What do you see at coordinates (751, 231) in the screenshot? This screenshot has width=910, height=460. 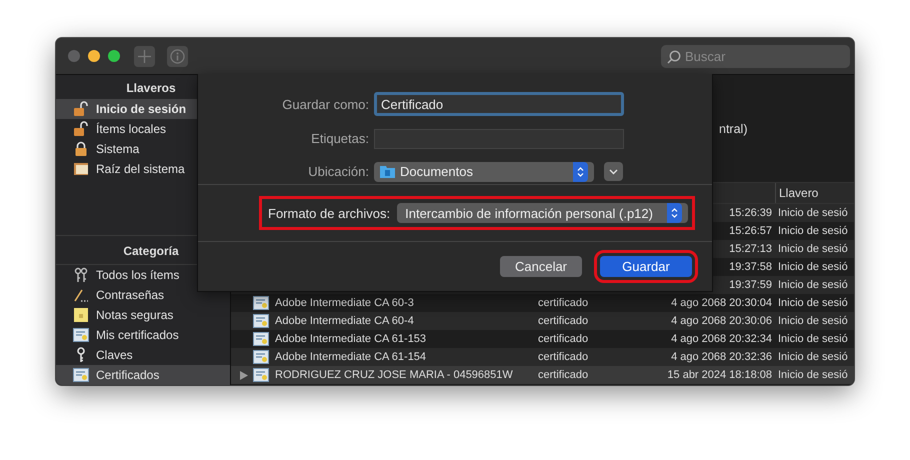 I see `table-cell-text: 15:26:57` at bounding box center [751, 231].